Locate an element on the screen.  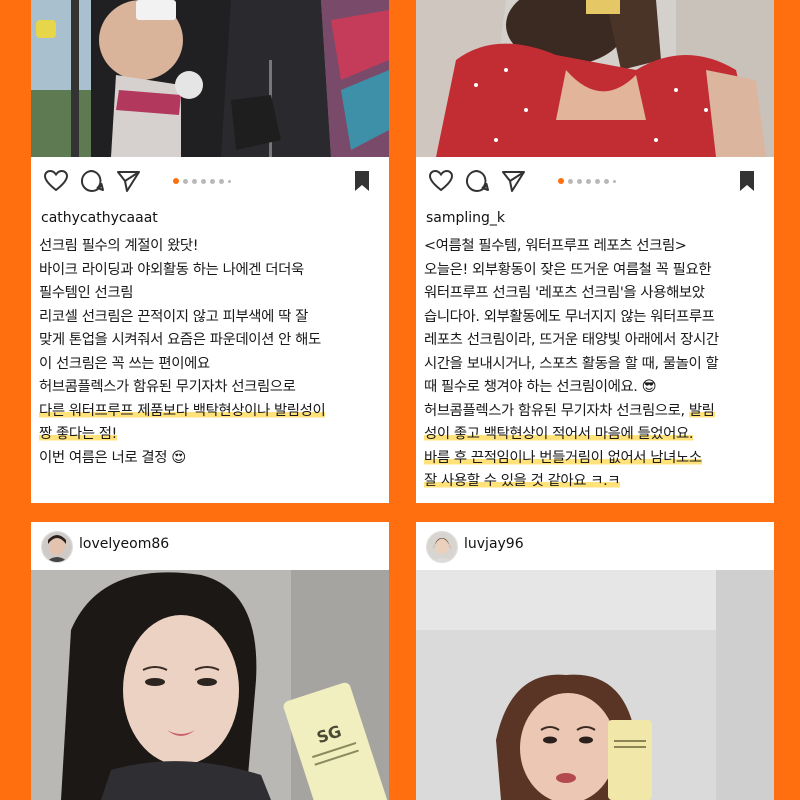
caption-line: 오늘은! 외부황동이 잦은 뜨거운 여름철 꼭 필요한 is located at coordinates (568, 269).